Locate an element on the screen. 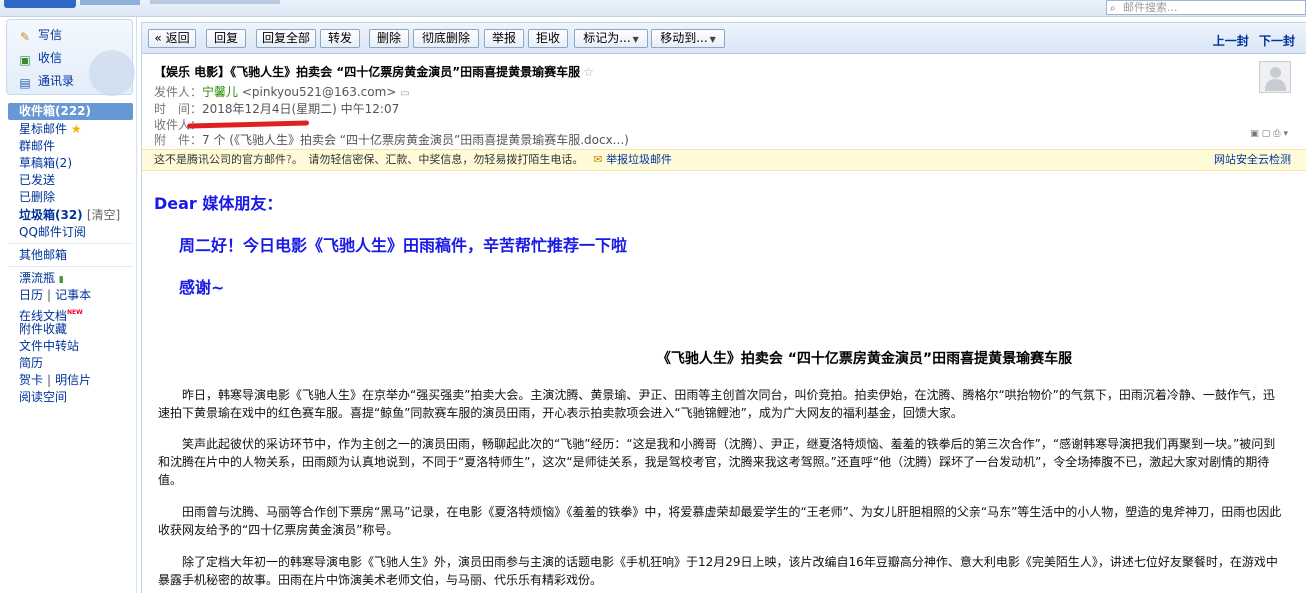 The width and height of the screenshot is (1306, 594). warning-advice: 。 请勿轻信密保、汇款、中奖信息，勿轻易拨打陌生电话。 is located at coordinates (437, 159).